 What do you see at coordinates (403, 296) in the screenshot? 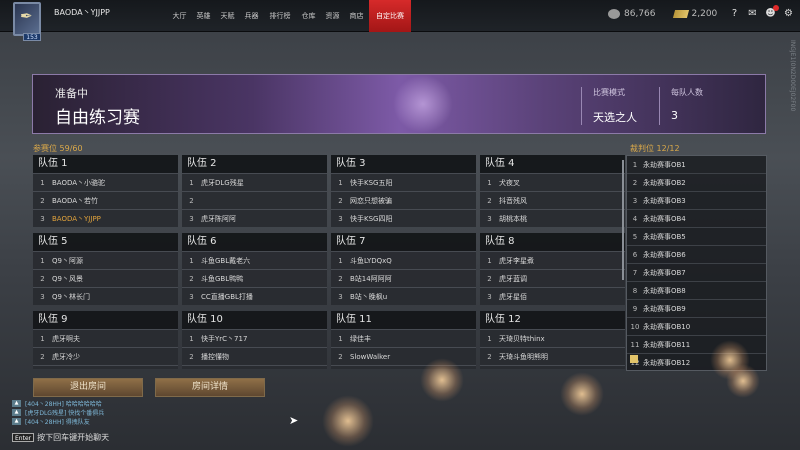
I see `team-slot: 3 B站丶晚枫u` at bounding box center [403, 296].